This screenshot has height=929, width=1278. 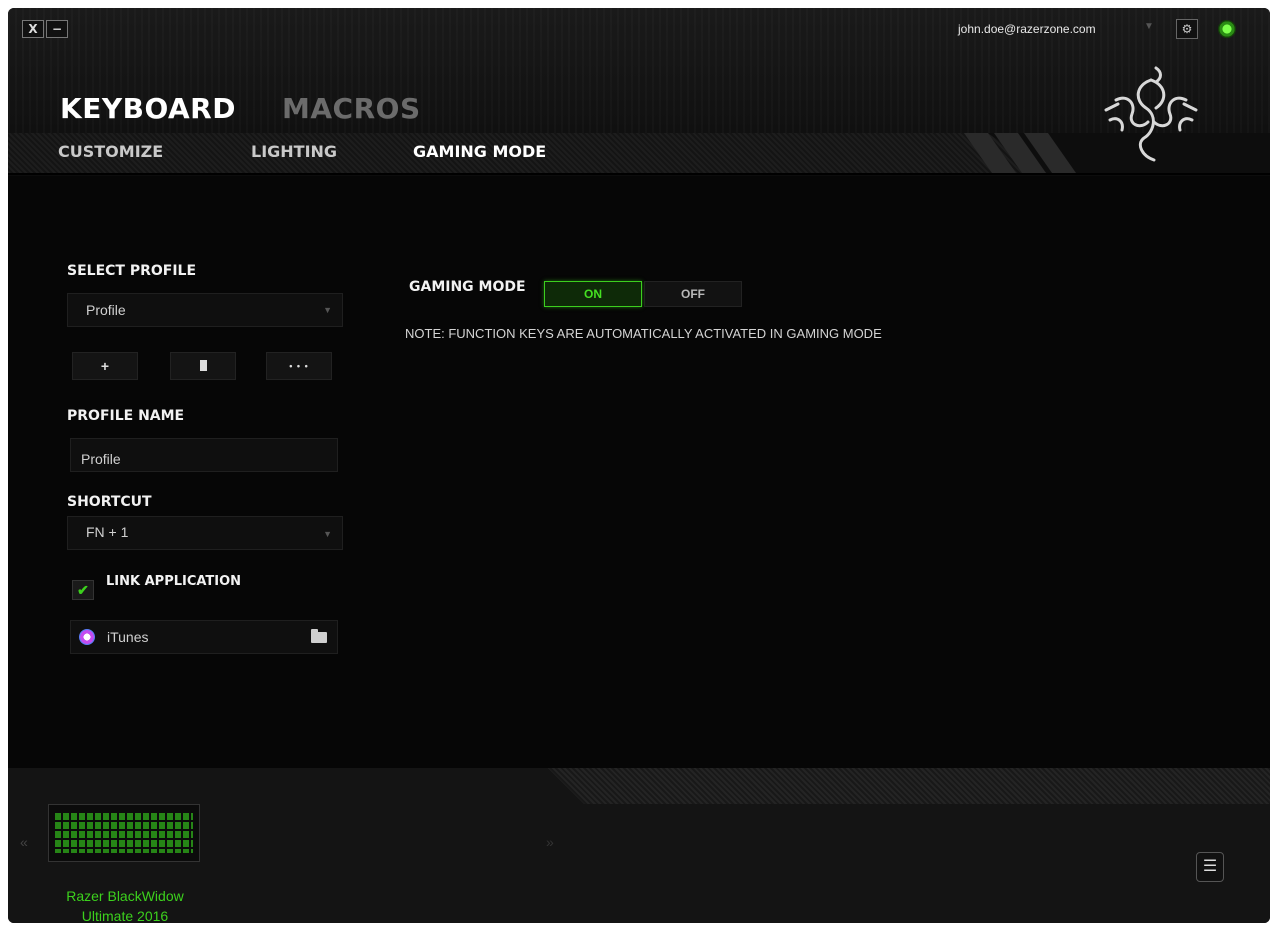 I want to click on select-profile-label: SELECT PROFILE, so click(x=132, y=271).